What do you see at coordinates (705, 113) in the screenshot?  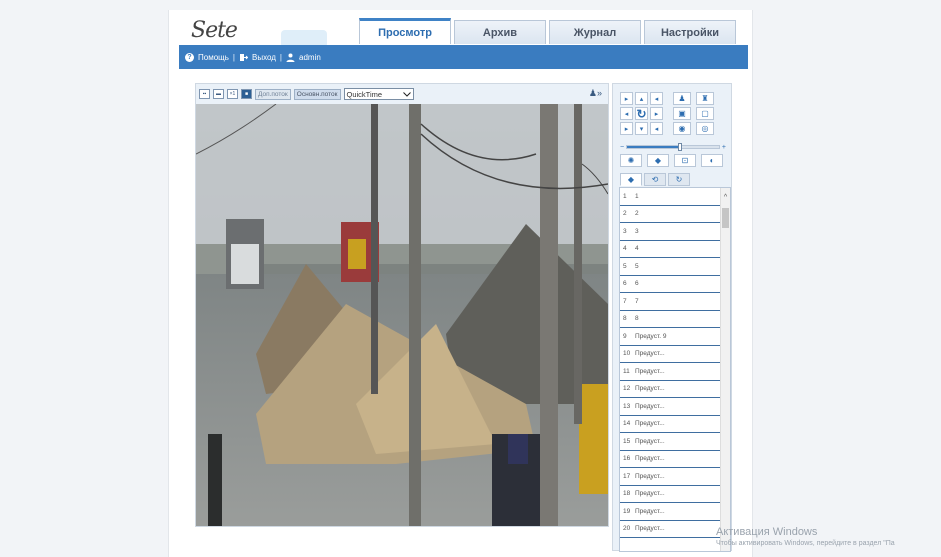 I see `focus-far-icon: ▢` at bounding box center [705, 113].